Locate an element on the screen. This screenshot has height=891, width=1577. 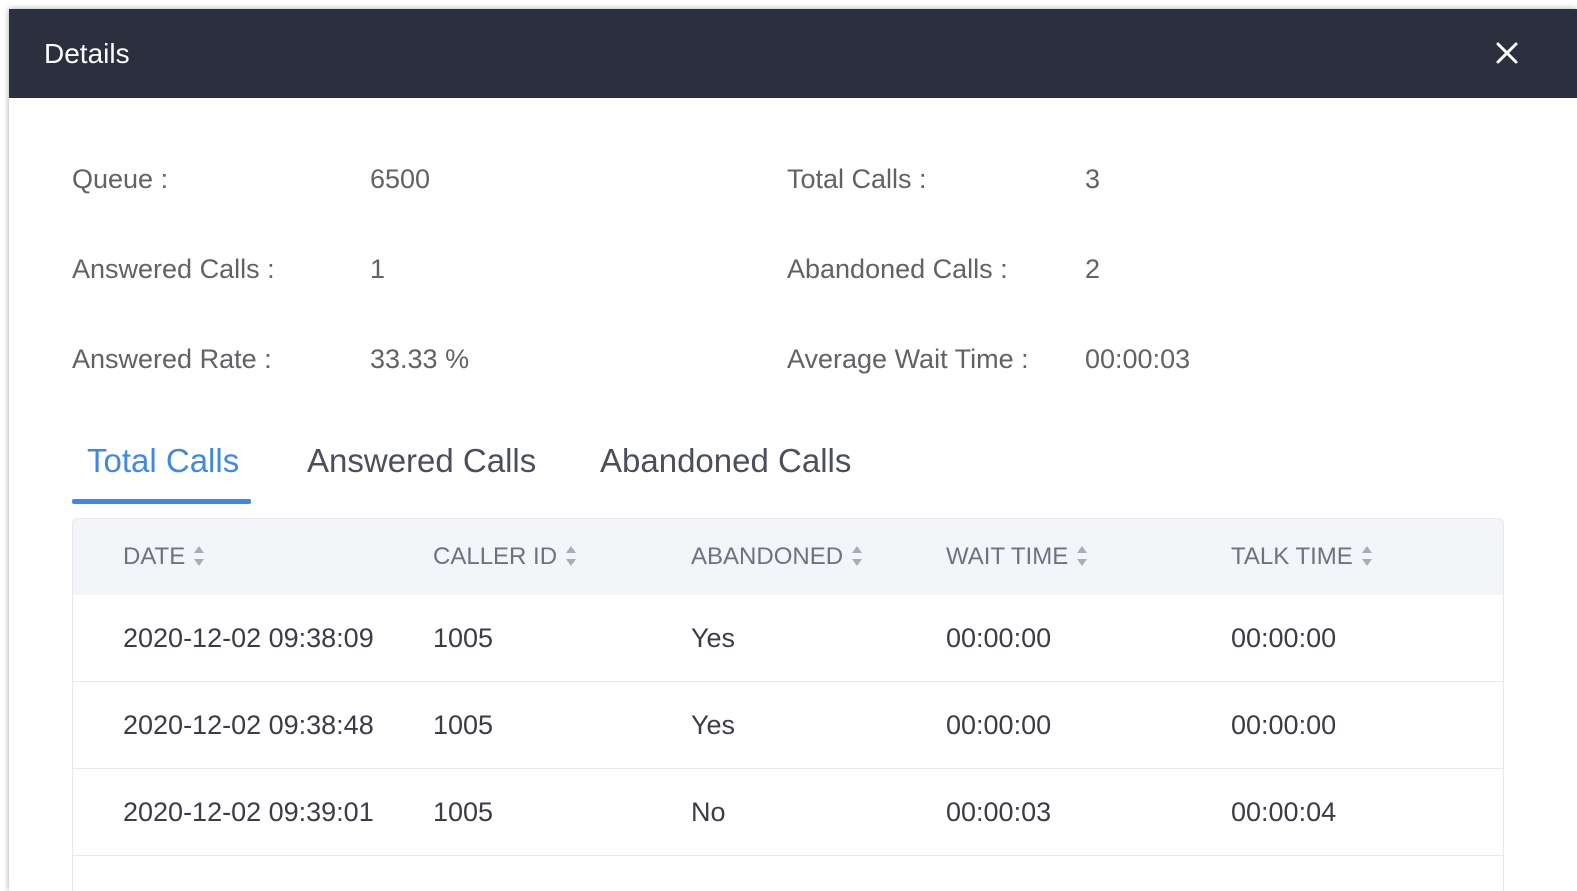
column-header-label: WAIT TIME is located at coordinates (1007, 556).